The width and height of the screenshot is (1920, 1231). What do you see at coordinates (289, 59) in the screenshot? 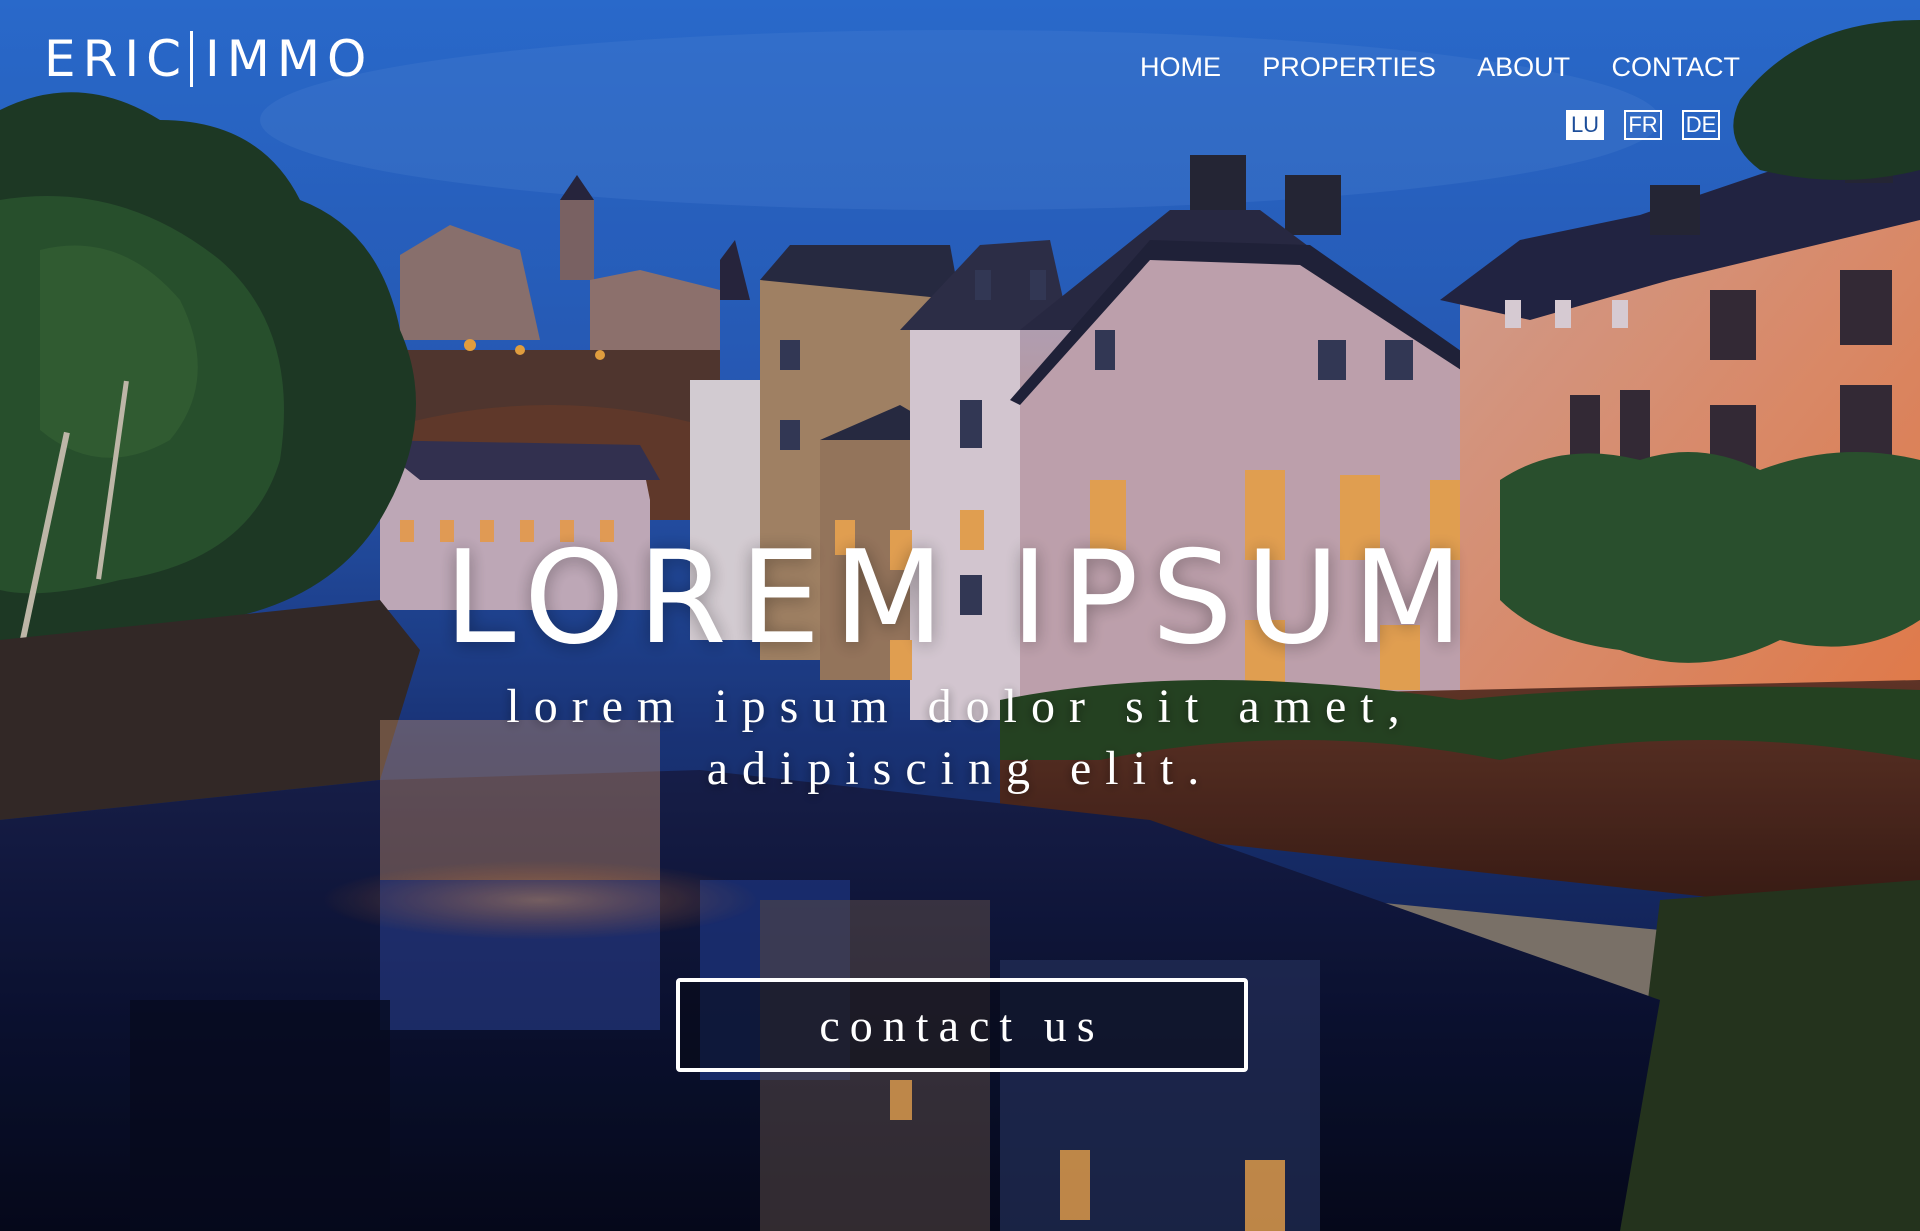
I see `brand-name-right: IMMO` at bounding box center [289, 59].